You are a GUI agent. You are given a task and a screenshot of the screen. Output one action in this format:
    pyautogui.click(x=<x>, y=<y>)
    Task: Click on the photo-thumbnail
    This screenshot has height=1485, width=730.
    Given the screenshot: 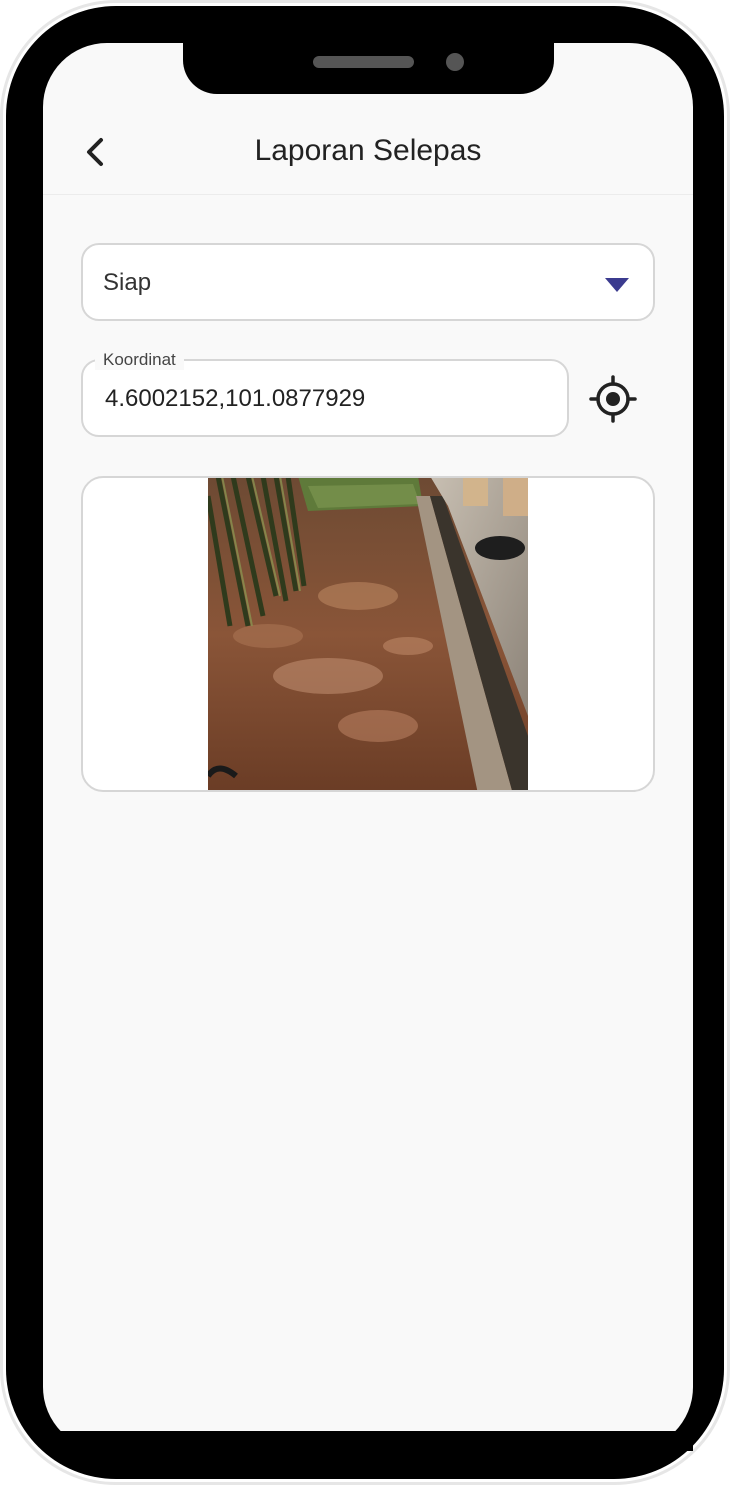 What is the action you would take?
    pyautogui.click(x=368, y=634)
    